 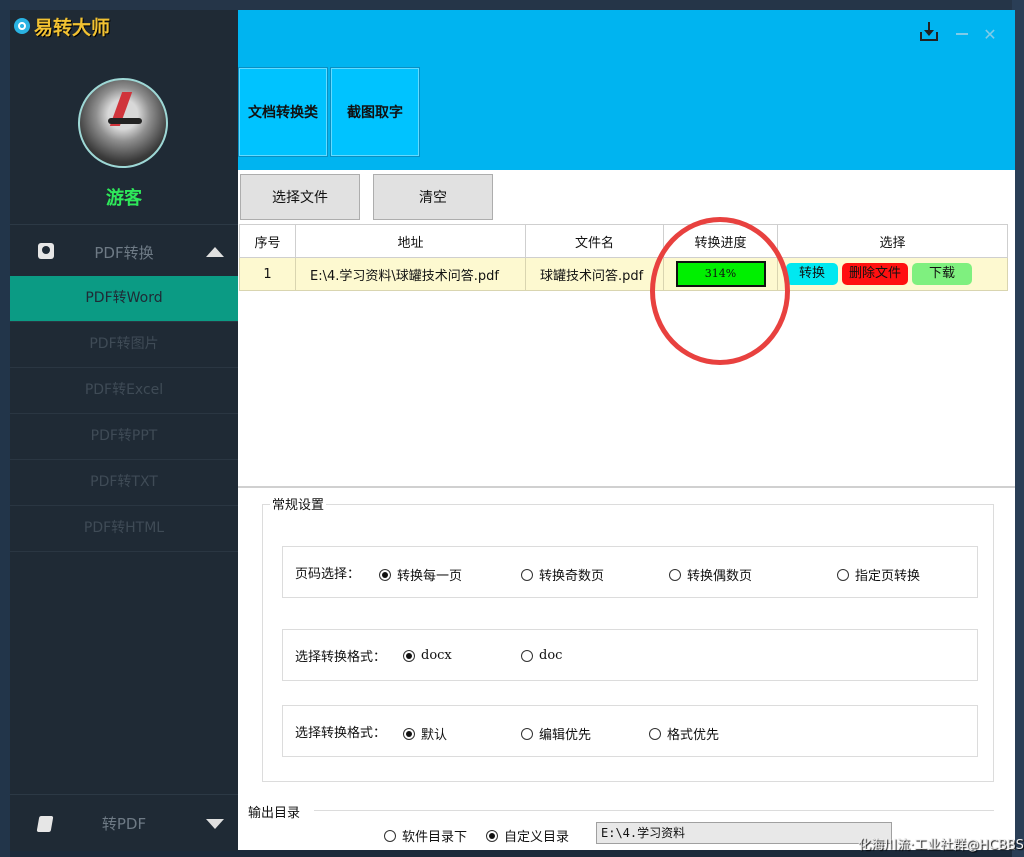 What do you see at coordinates (556, 733) in the screenshot?
I see `radio-priority-edit: 编辑优先` at bounding box center [556, 733].